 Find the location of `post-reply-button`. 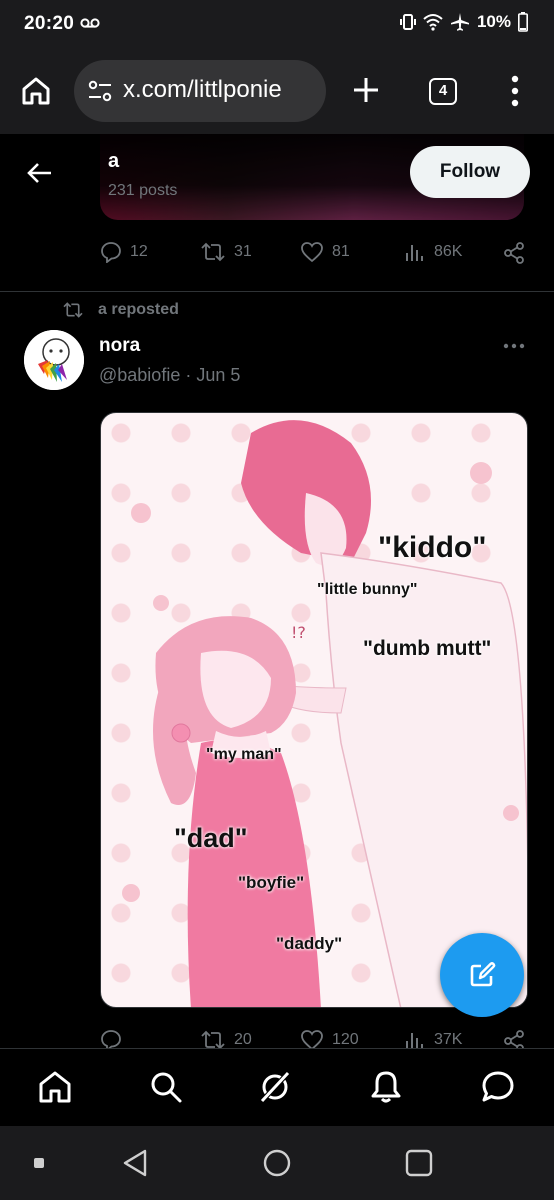

post-reply-button is located at coordinates (115, 1038).